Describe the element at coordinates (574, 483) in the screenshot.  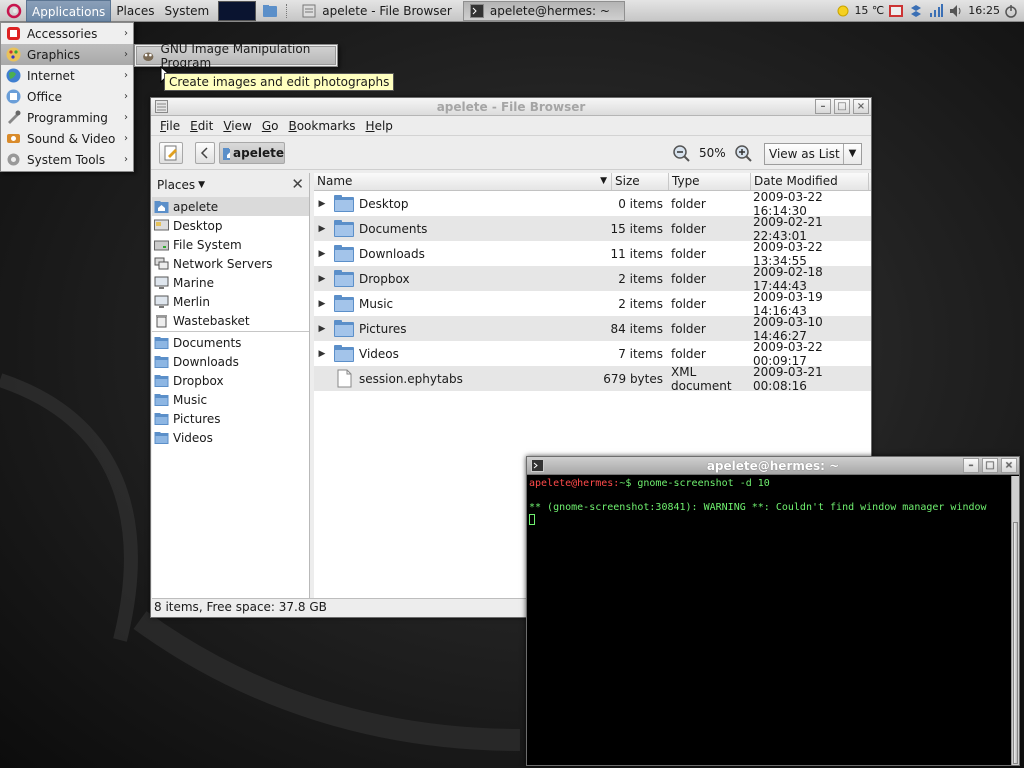
I see `prompt-user: apelete@hermes:` at that location.